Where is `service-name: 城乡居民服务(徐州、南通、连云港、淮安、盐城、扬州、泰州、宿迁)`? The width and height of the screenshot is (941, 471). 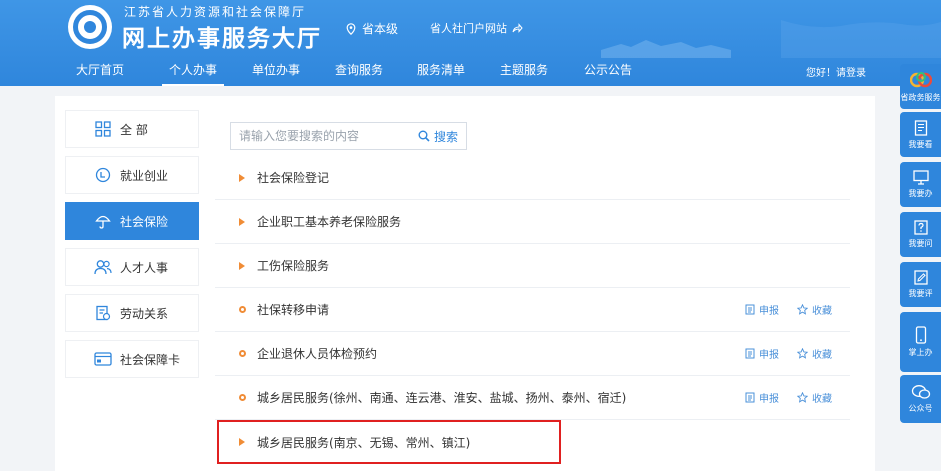 service-name: 城乡居民服务(徐州、南通、连云港、淮安、盐城、扬州、泰州、宿迁) is located at coordinates (501, 397).